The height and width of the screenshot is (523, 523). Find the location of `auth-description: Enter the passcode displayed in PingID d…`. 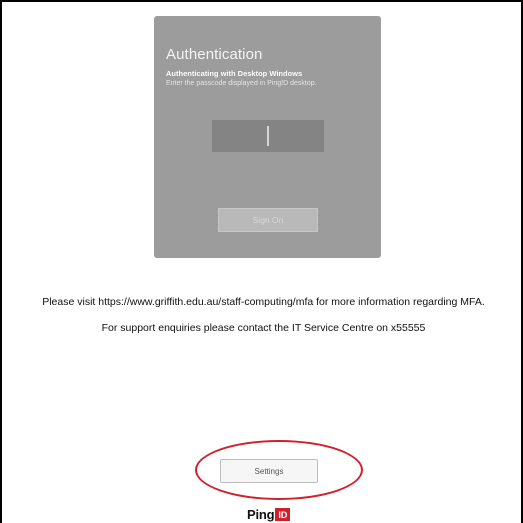

auth-description: Enter the passcode displayed in PingID d… is located at coordinates (241, 83).